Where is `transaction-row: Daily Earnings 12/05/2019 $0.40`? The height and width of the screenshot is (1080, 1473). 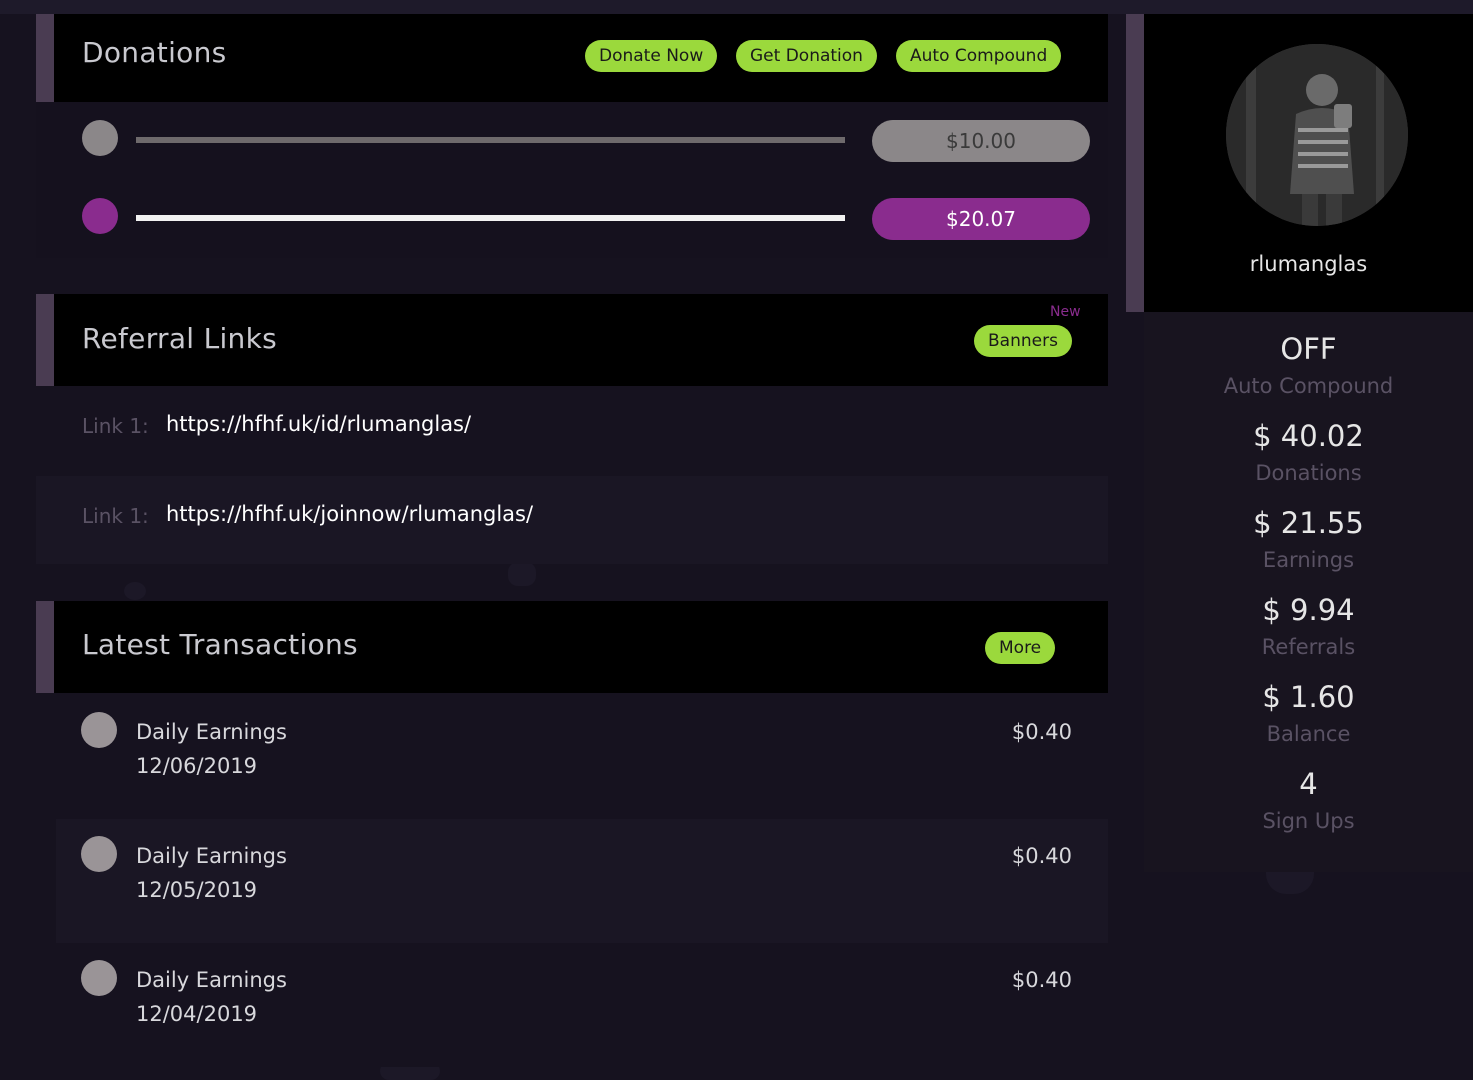
transaction-row: Daily Earnings 12/05/2019 $0.40 is located at coordinates (582, 881).